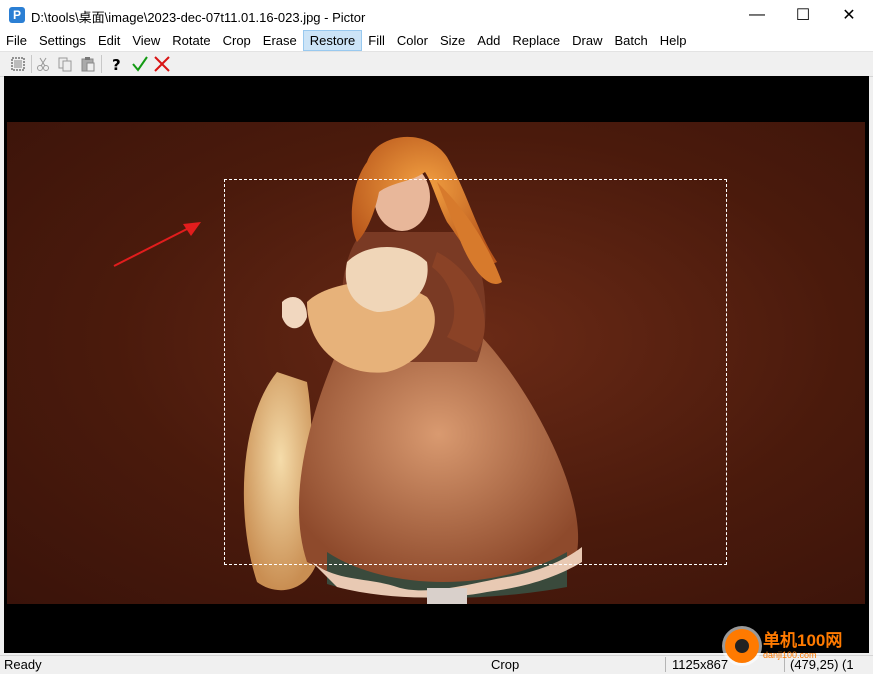 This screenshot has width=873, height=674. Describe the element at coordinates (673, 40) in the screenshot. I see `menu-help: Help` at that location.